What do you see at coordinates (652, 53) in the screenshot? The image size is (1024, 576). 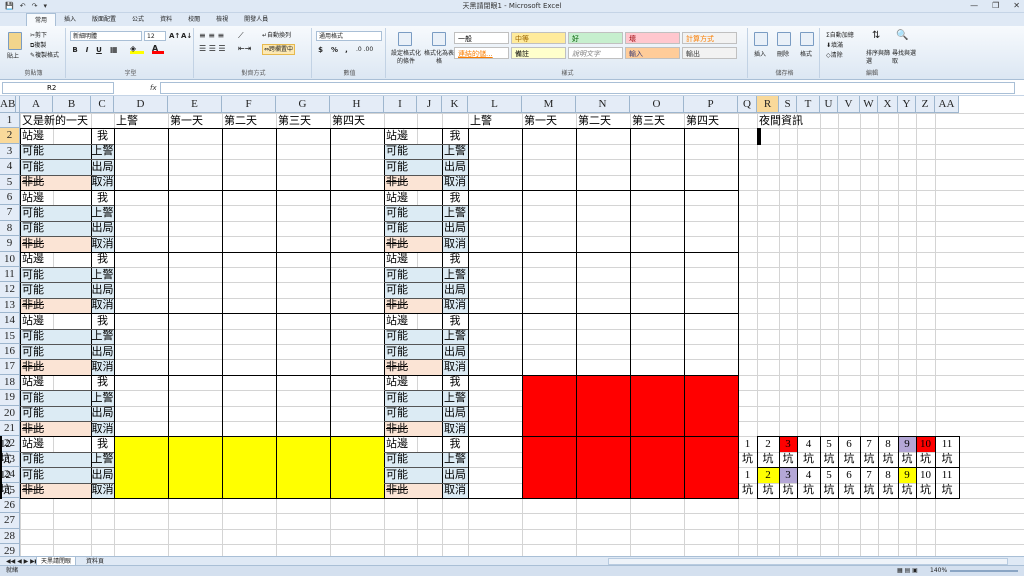 I see `style-8: 輸入` at bounding box center [652, 53].